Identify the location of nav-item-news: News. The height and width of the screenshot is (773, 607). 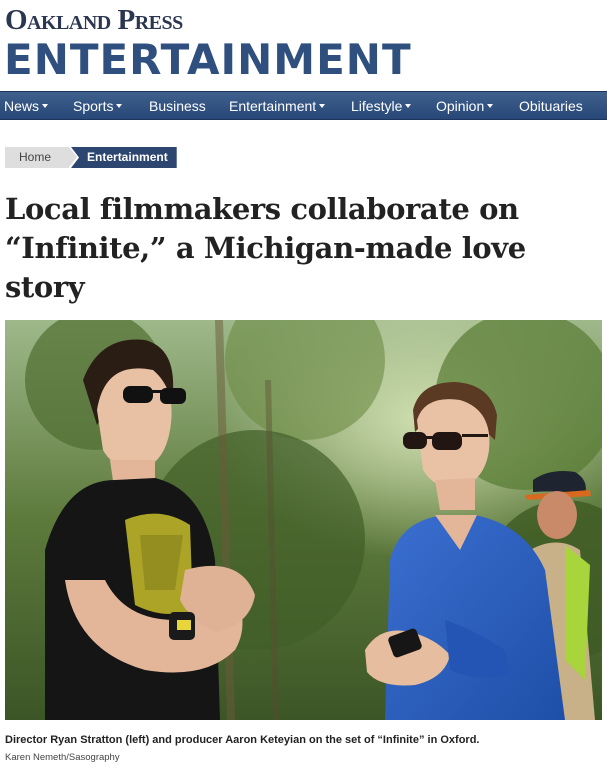
(26, 106).